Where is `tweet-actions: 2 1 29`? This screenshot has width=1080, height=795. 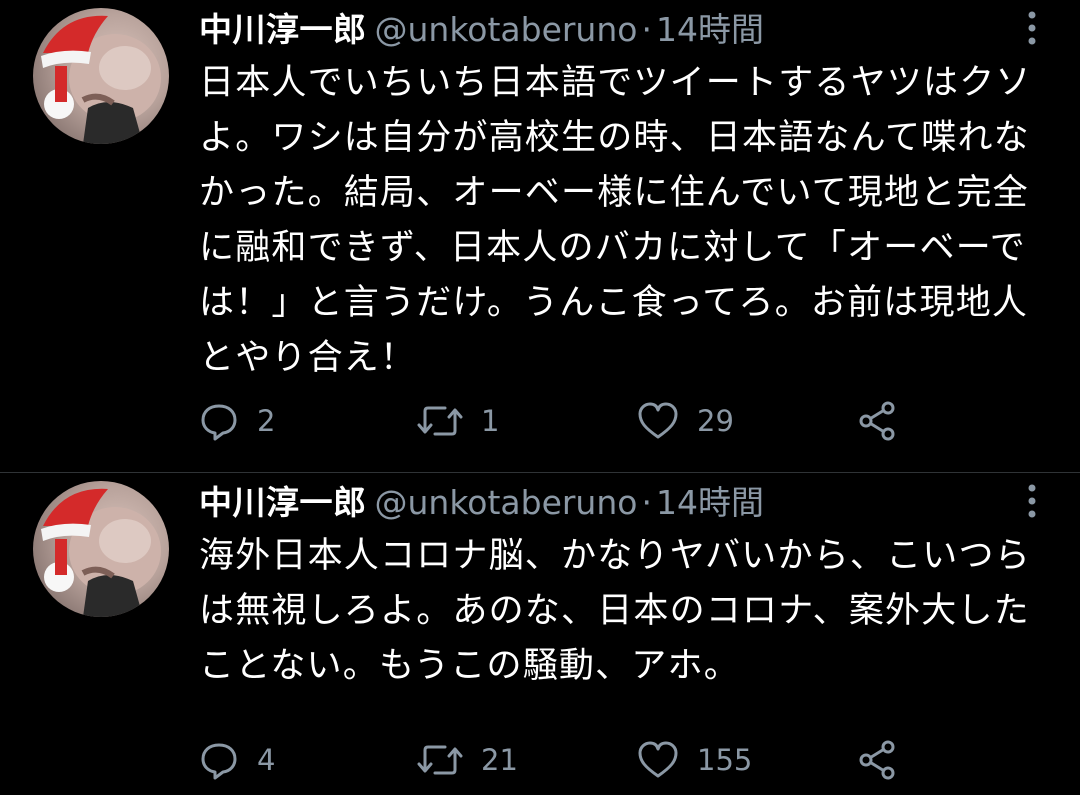
tweet-actions: 2 1 29 is located at coordinates (559, 421).